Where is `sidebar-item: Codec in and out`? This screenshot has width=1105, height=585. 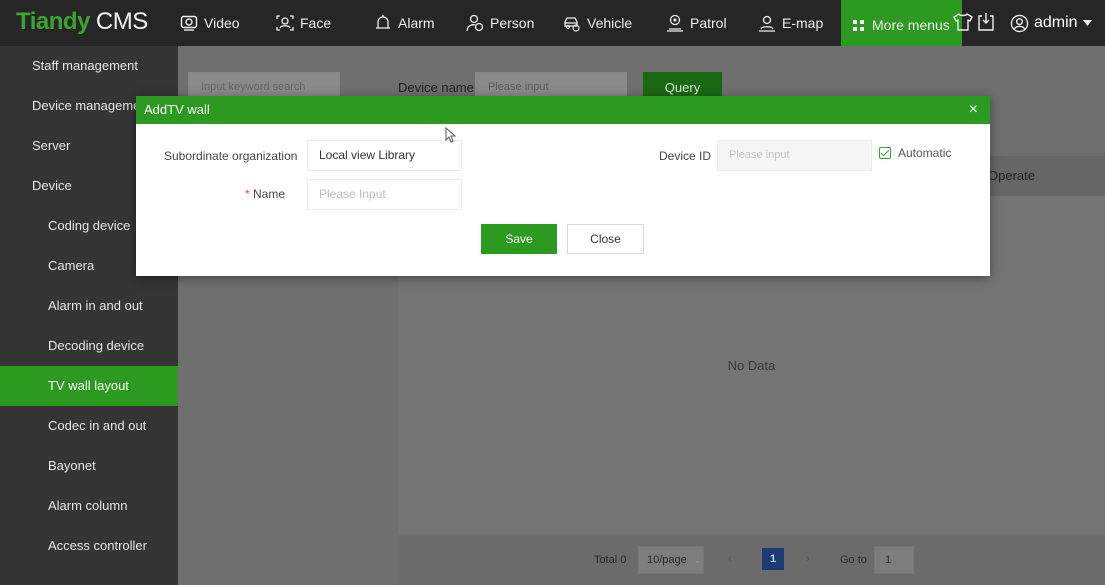
sidebar-item: Codec in and out is located at coordinates (89, 426).